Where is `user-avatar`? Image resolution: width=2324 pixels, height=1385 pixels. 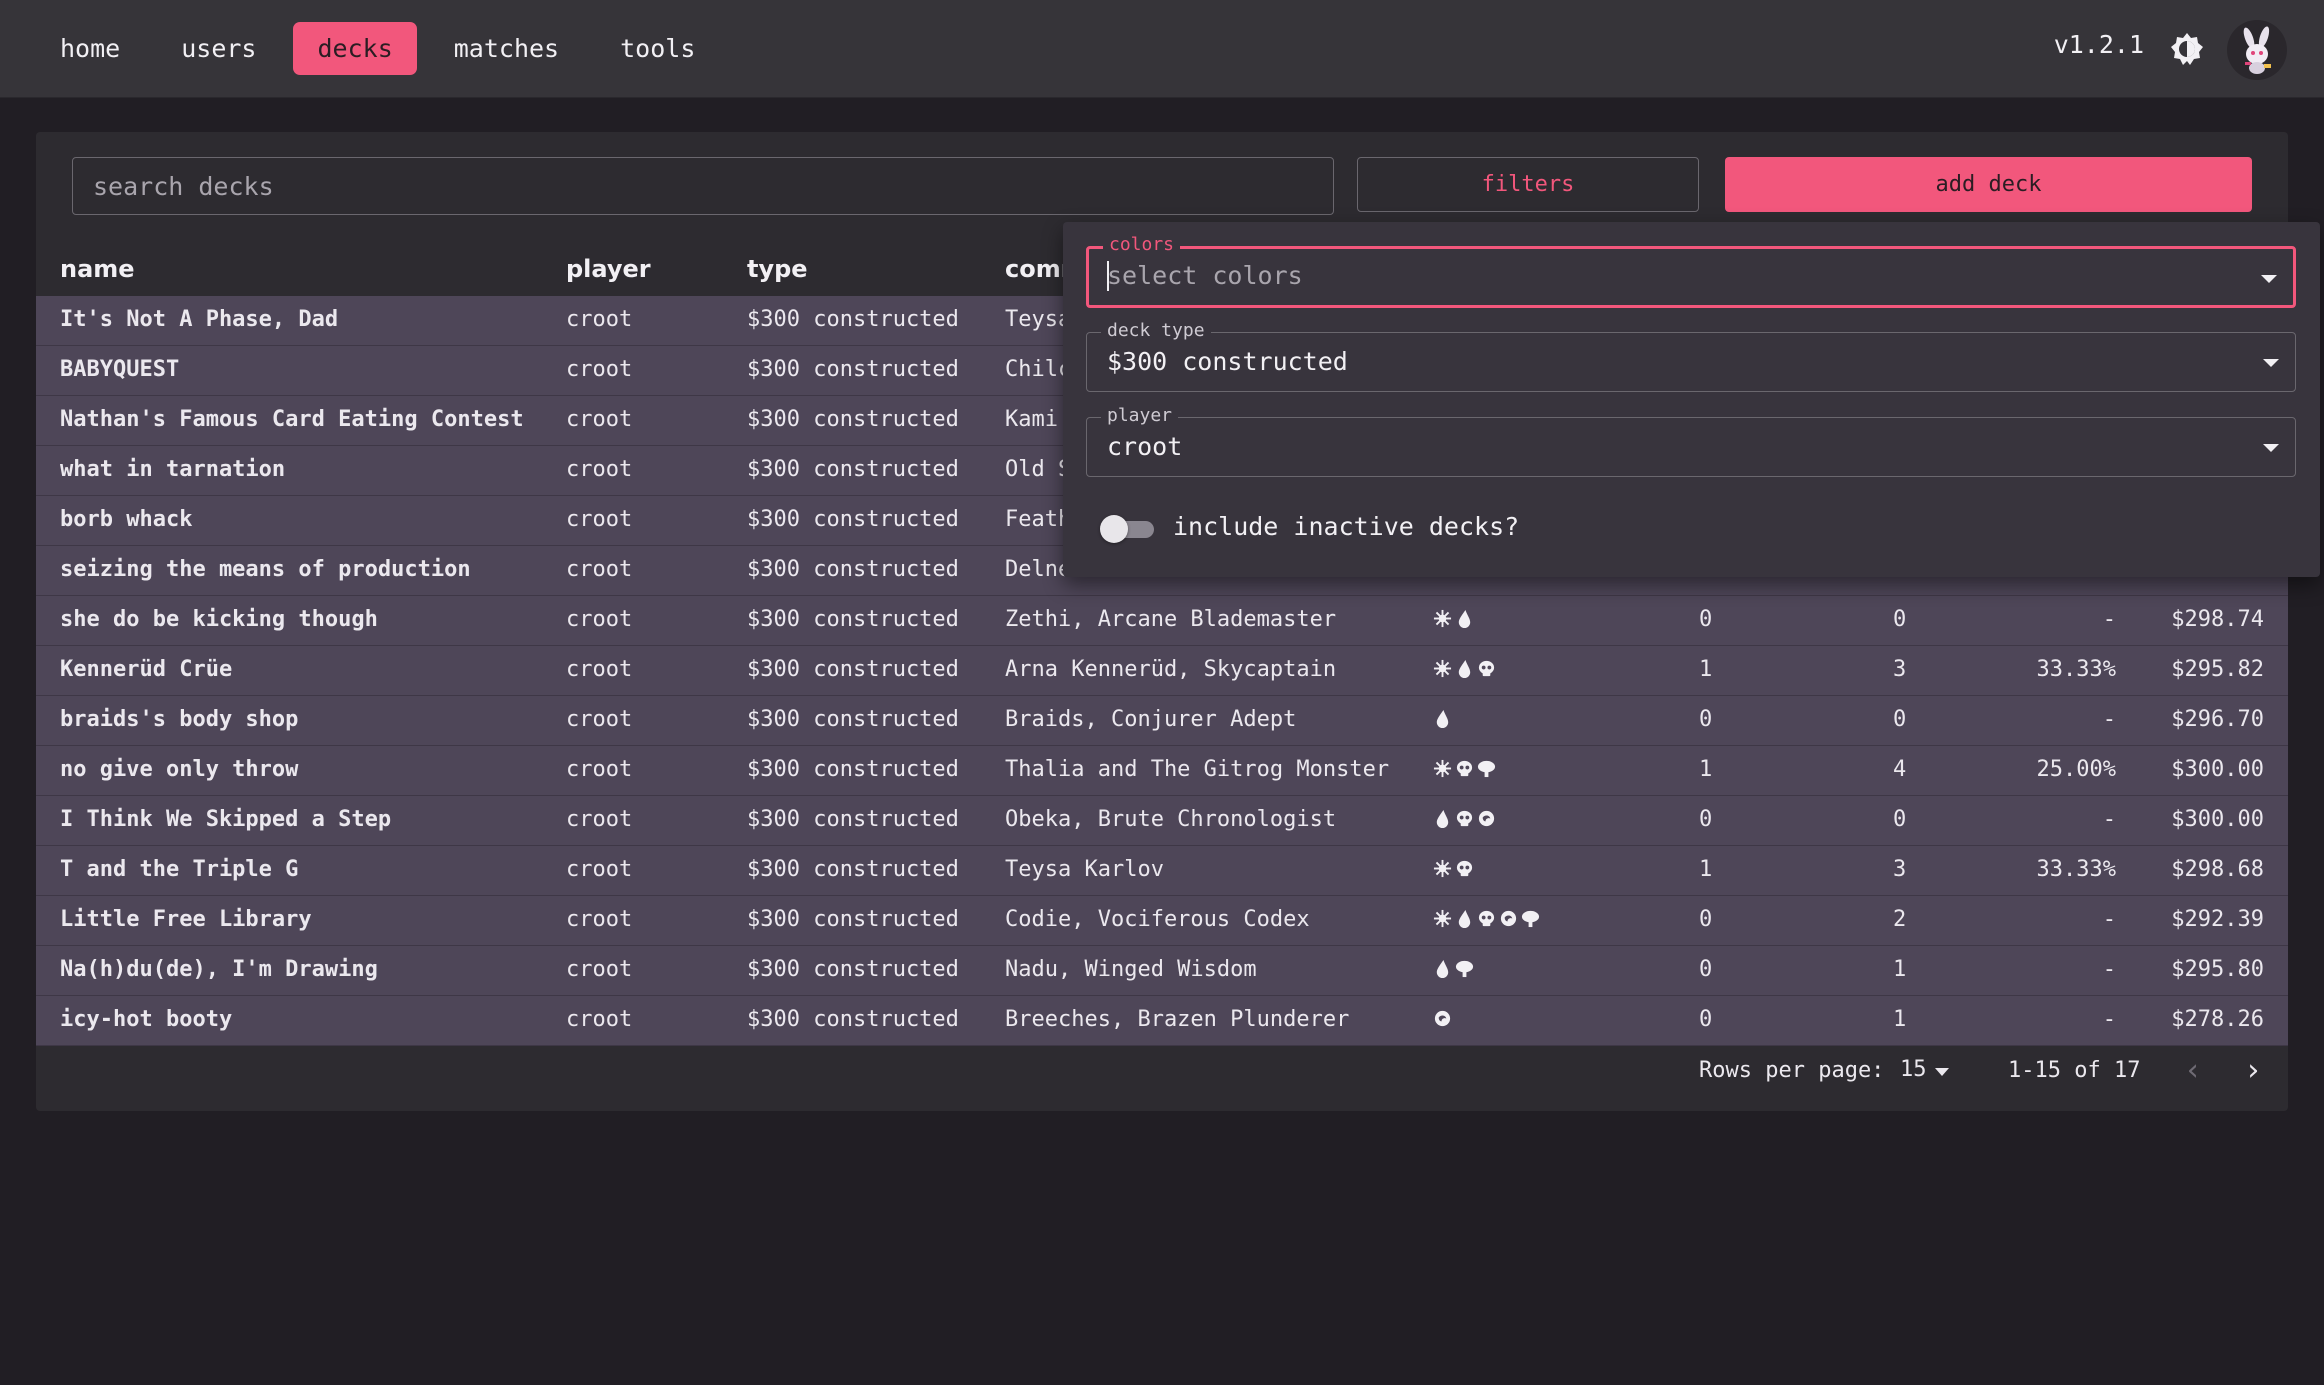 user-avatar is located at coordinates (2257, 50).